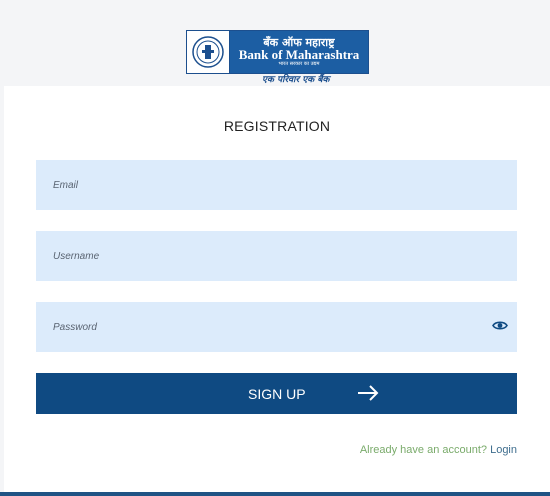  I want to click on sign-up-button: SIGN UP, so click(276, 393).